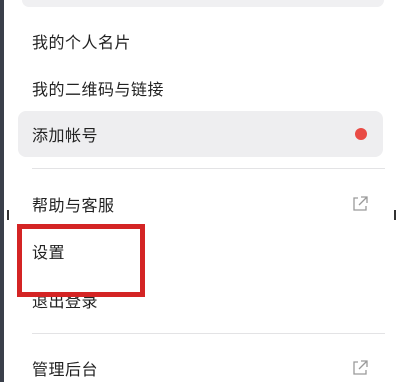 This screenshot has width=397, height=382. Describe the element at coordinates (65, 369) in the screenshot. I see `menu-item-label: 管理后台` at that location.